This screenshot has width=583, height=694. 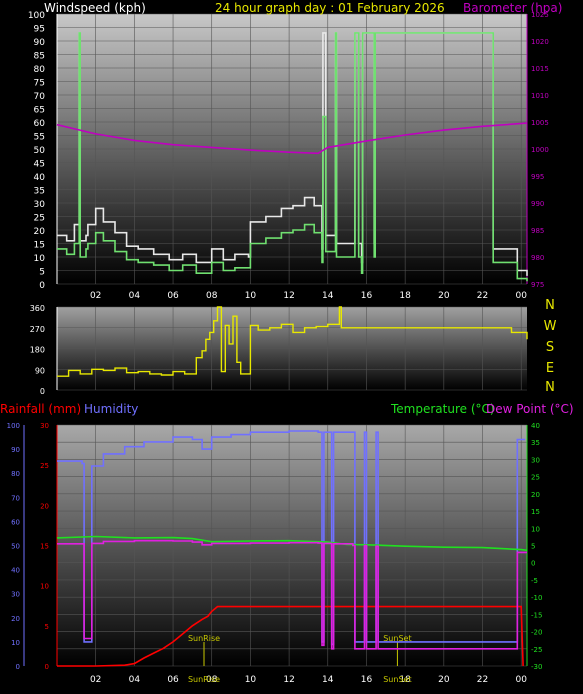 What do you see at coordinates (39, 57) in the screenshot?
I see `wind-tick-label: 85` at bounding box center [39, 57].